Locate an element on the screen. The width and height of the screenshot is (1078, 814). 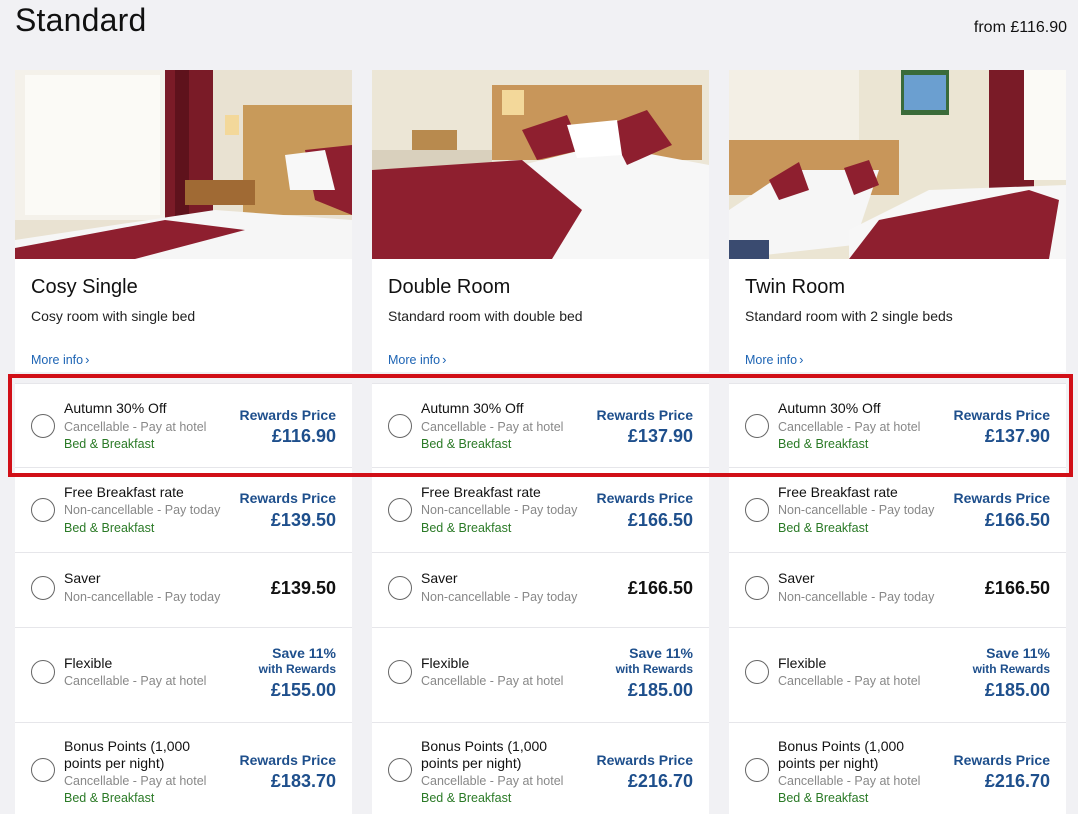
room-description: Cosy room with single bed is located at coordinates (113, 316).